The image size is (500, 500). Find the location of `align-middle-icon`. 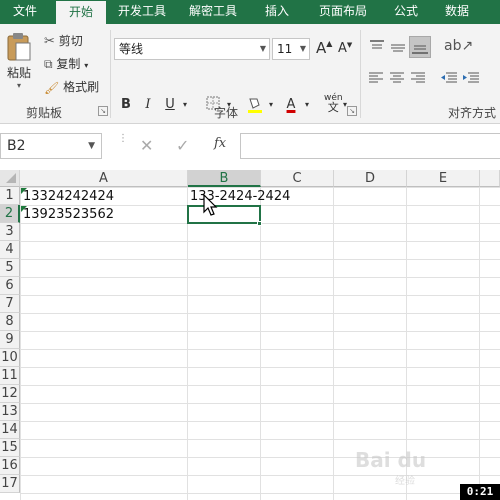

align-middle-icon is located at coordinates (398, 48).